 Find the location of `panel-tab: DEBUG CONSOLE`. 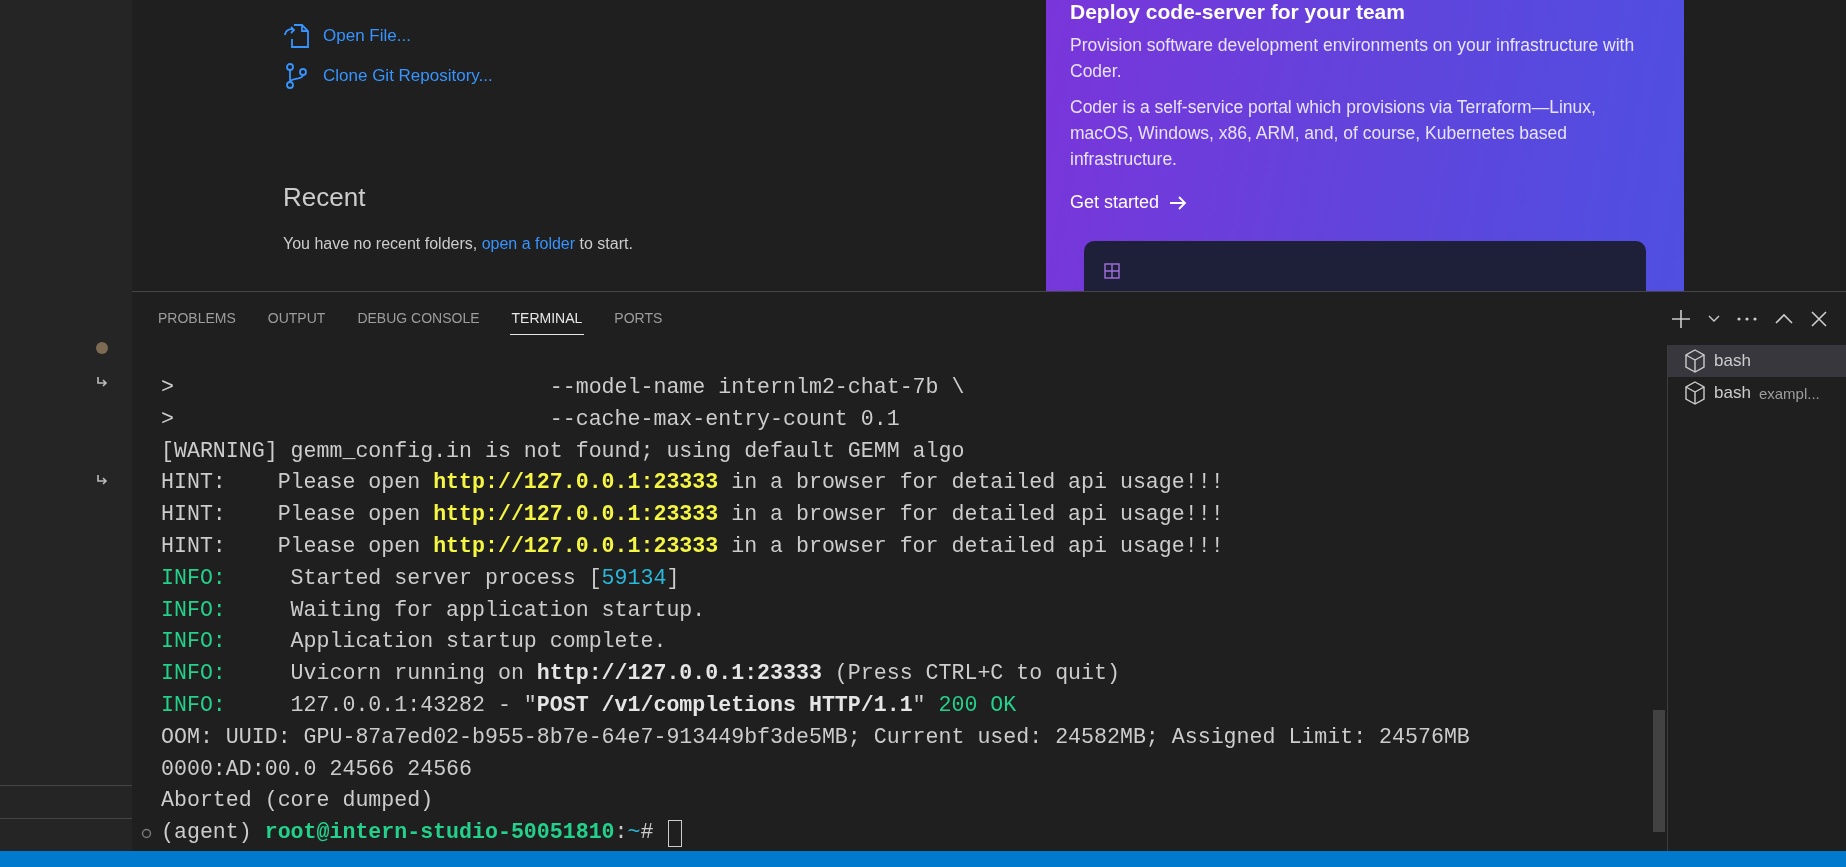

panel-tab: DEBUG CONSOLE is located at coordinates (418, 318).